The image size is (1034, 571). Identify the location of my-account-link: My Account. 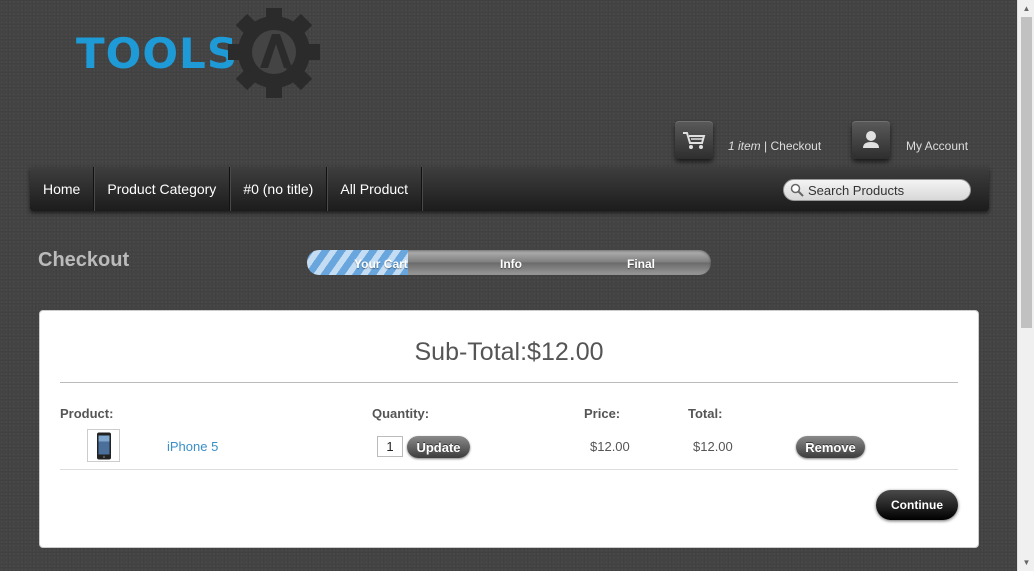
(937, 146).